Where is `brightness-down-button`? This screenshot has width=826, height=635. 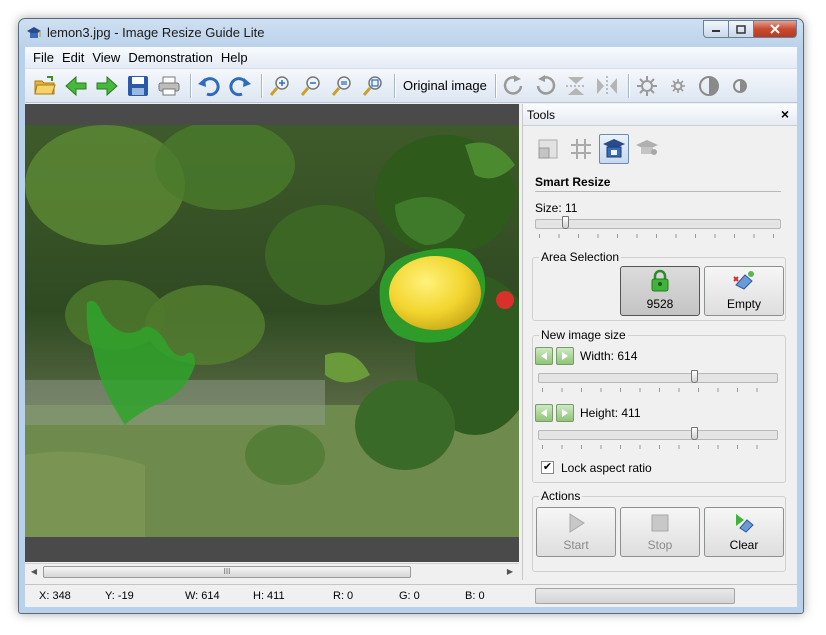
brightness-down-button is located at coordinates (678, 86).